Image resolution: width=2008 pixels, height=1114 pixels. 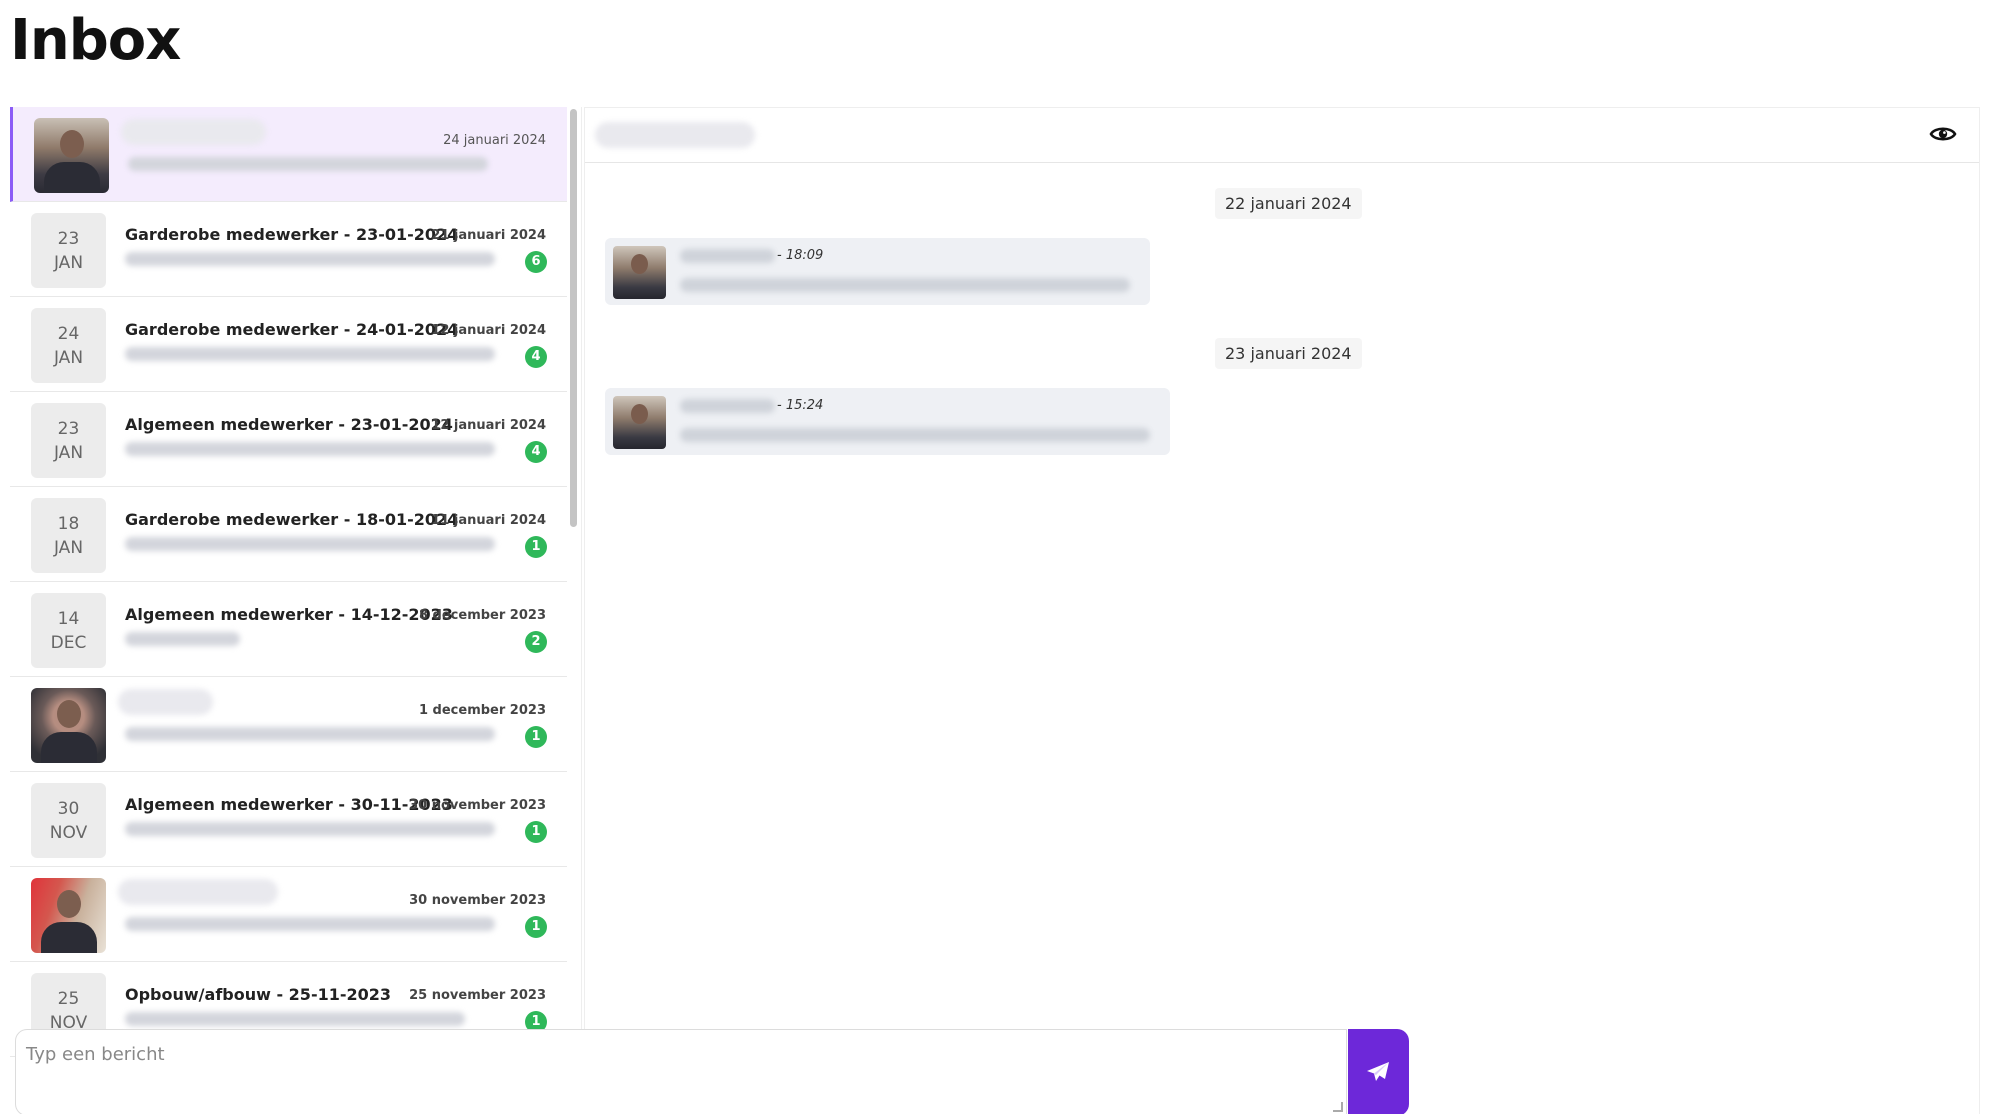 What do you see at coordinates (573, 318) in the screenshot?
I see `conversation-list-scrollbar` at bounding box center [573, 318].